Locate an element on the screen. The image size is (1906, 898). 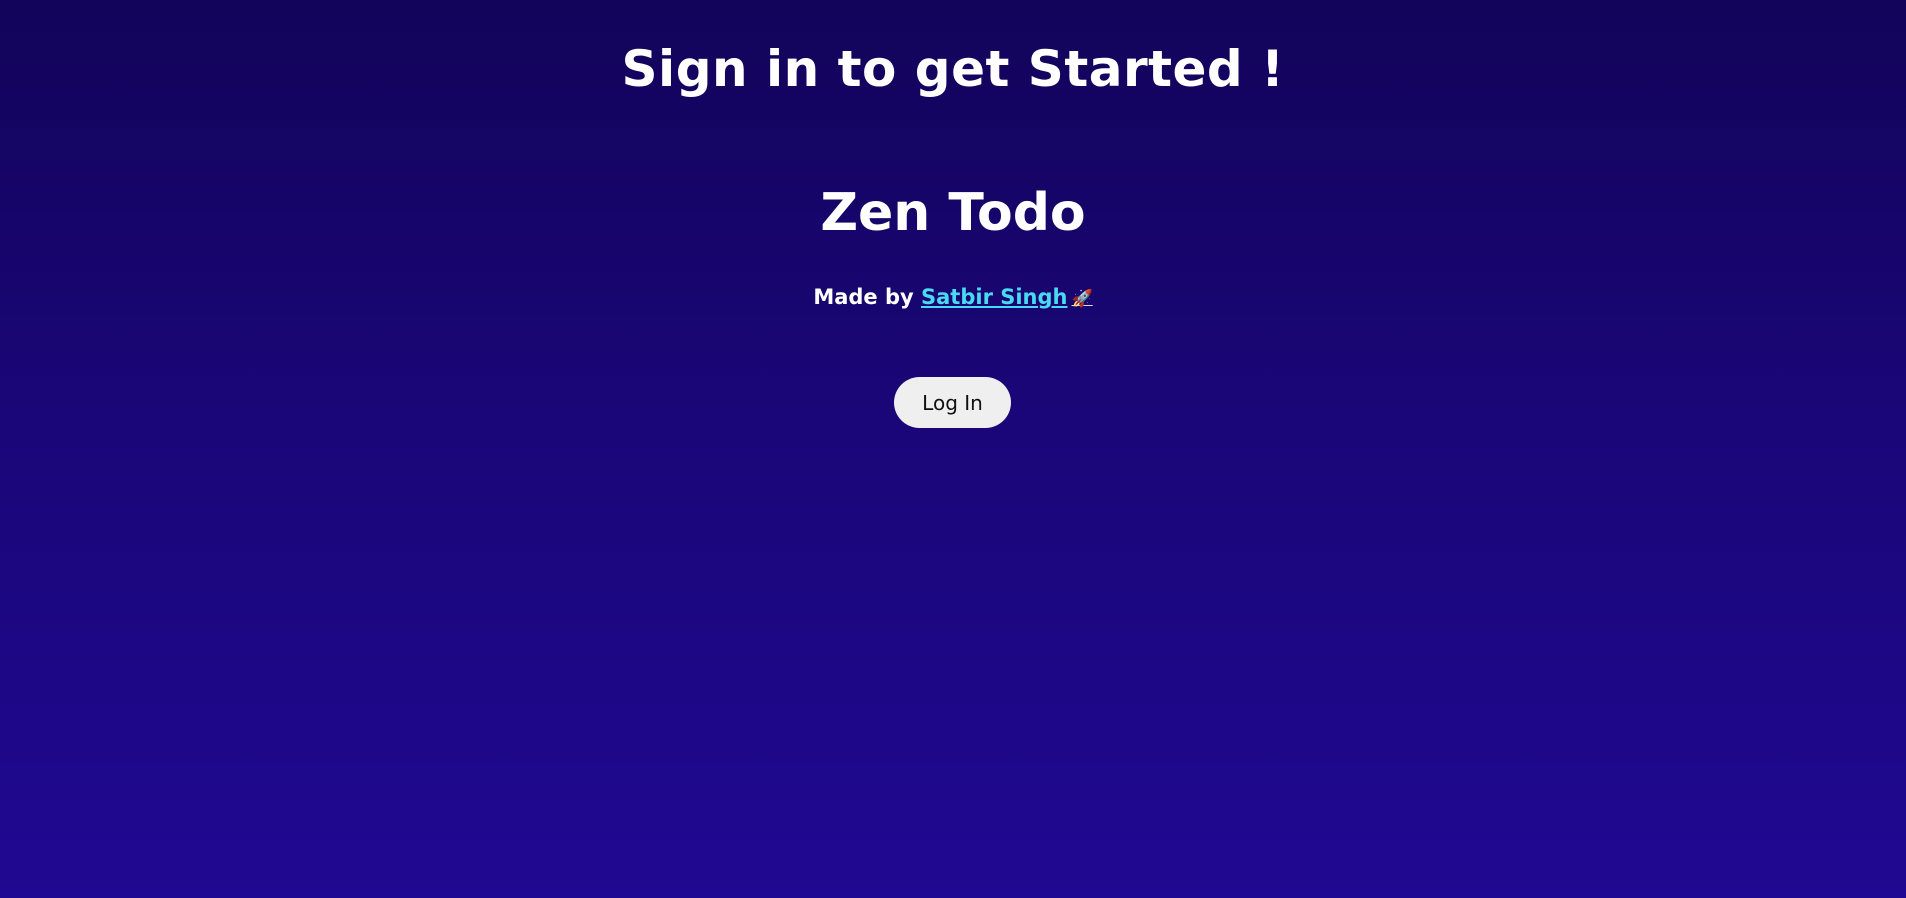
login-button: Log In is located at coordinates (952, 402).